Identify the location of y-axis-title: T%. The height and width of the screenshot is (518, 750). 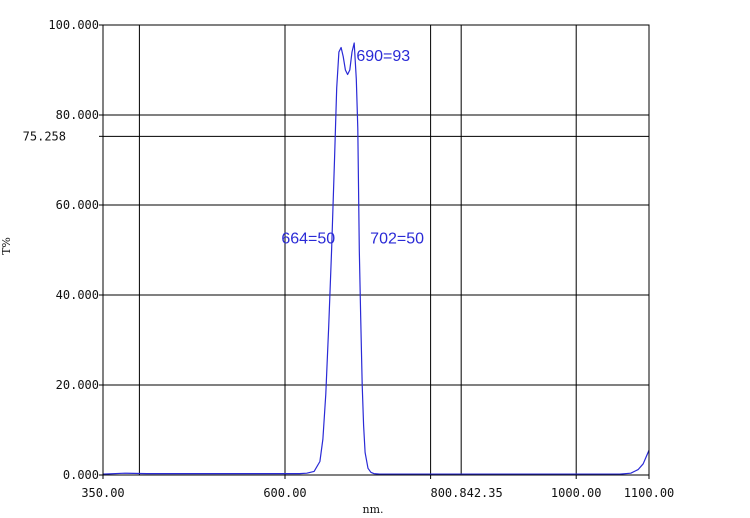
(6, 246).